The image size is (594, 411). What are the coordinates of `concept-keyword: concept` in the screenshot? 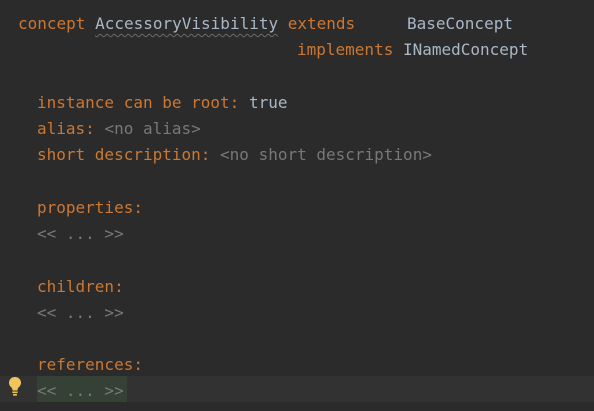 It's located at (52, 23).